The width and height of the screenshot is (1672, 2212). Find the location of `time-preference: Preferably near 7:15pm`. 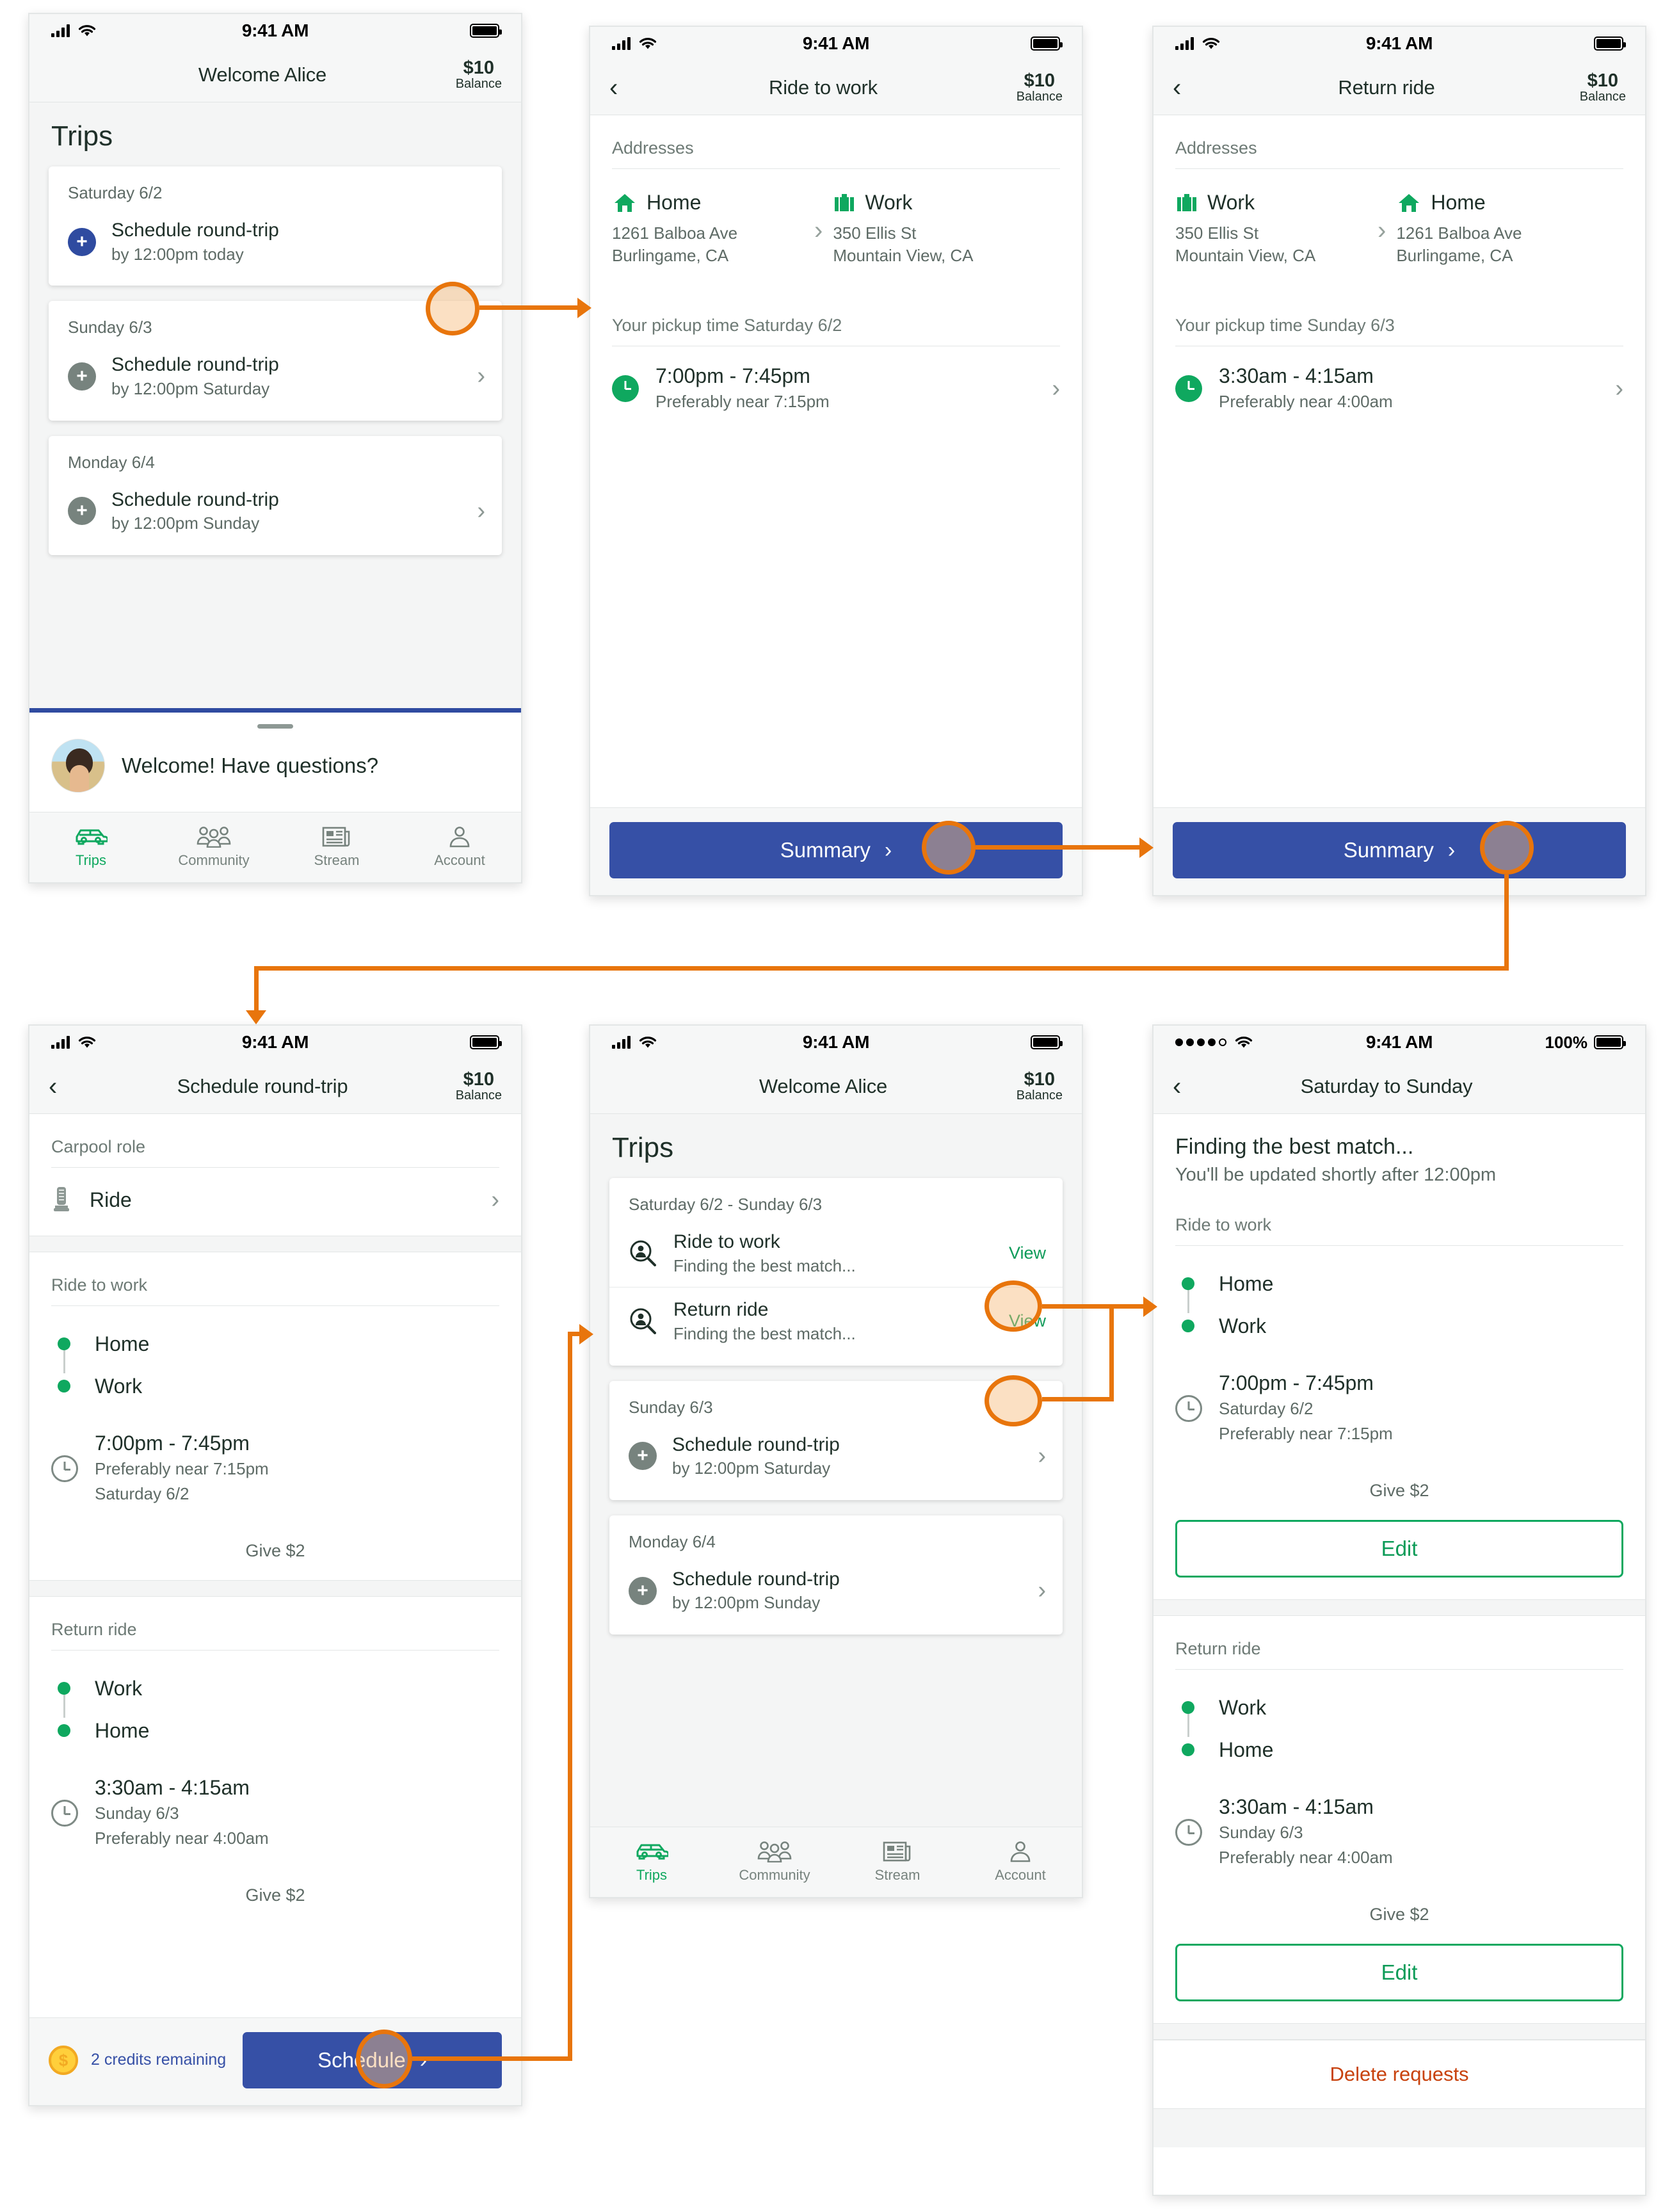

time-preference: Preferably near 7:15pm is located at coordinates (742, 402).